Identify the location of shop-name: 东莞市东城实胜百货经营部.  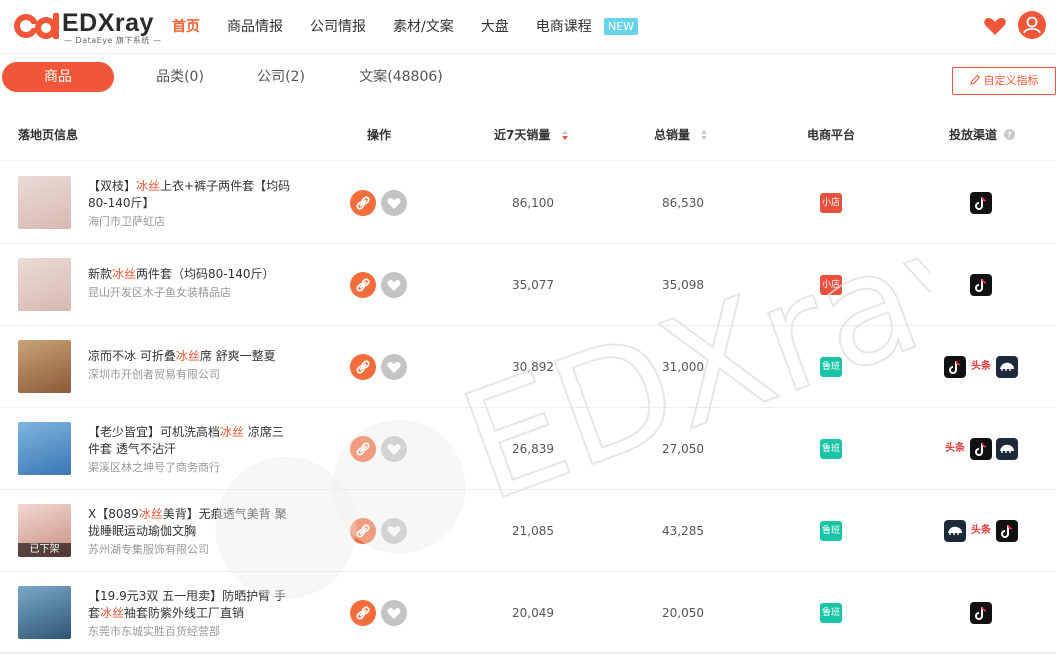
(154, 631).